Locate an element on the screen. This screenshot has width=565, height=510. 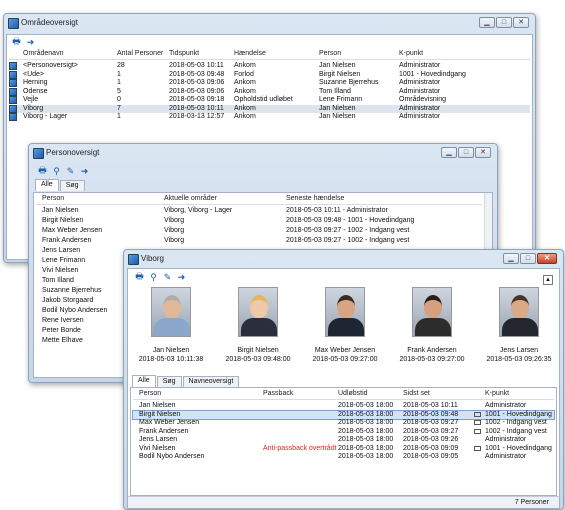
collapse-icon: ▲ is located at coordinates (548, 280).